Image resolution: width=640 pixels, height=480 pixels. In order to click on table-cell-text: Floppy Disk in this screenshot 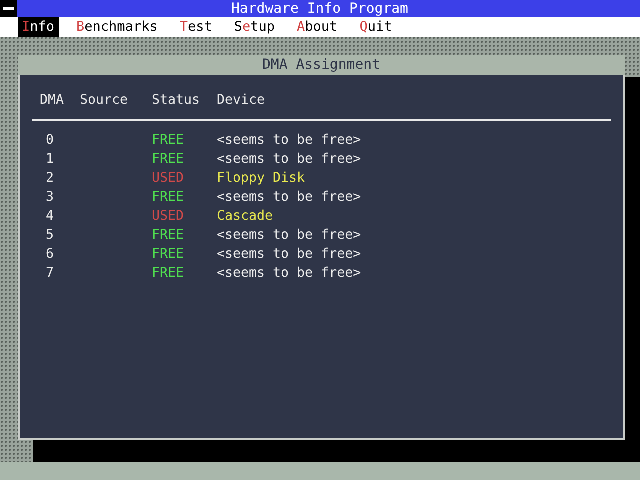, I will do `click(261, 179)`.